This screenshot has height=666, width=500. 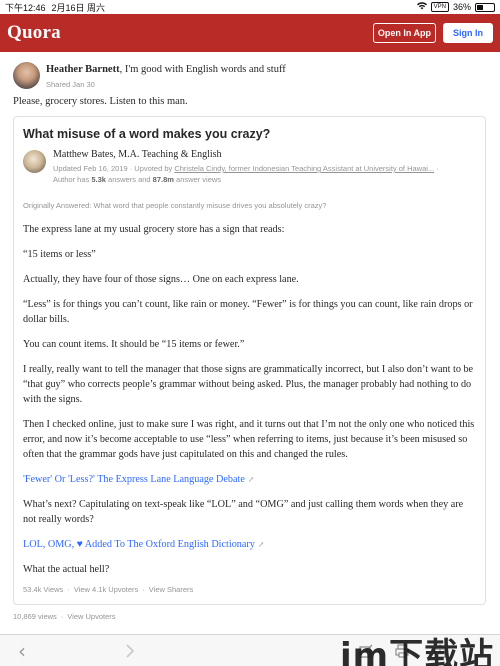 I want to click on back-arrow-icon: ‹, so click(x=22, y=651).